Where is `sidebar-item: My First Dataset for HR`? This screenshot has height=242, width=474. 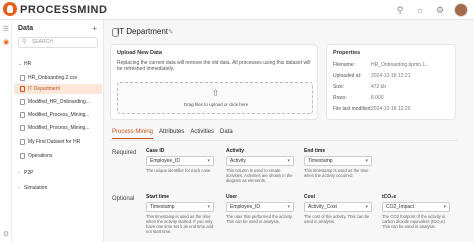
sidebar-item: My First Dataset for HR is located at coordinates (58, 142).